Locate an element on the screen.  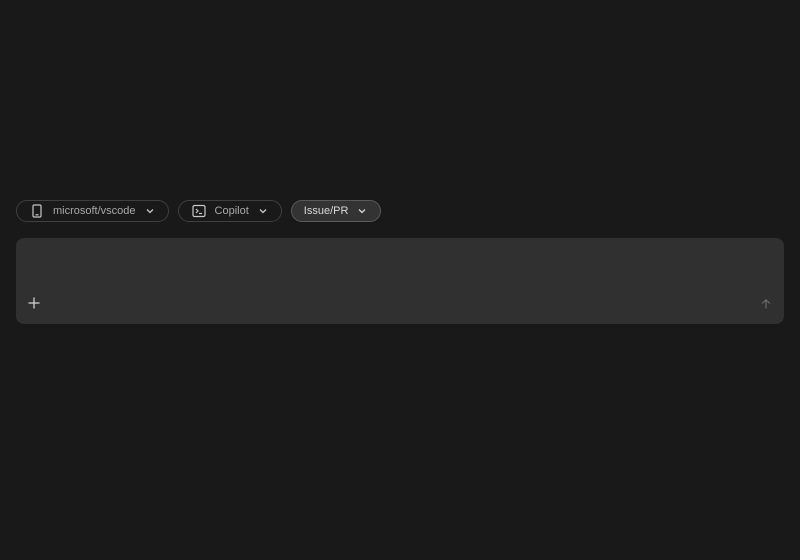
issue-pr-selector-label: Issue/PR is located at coordinates (326, 211).